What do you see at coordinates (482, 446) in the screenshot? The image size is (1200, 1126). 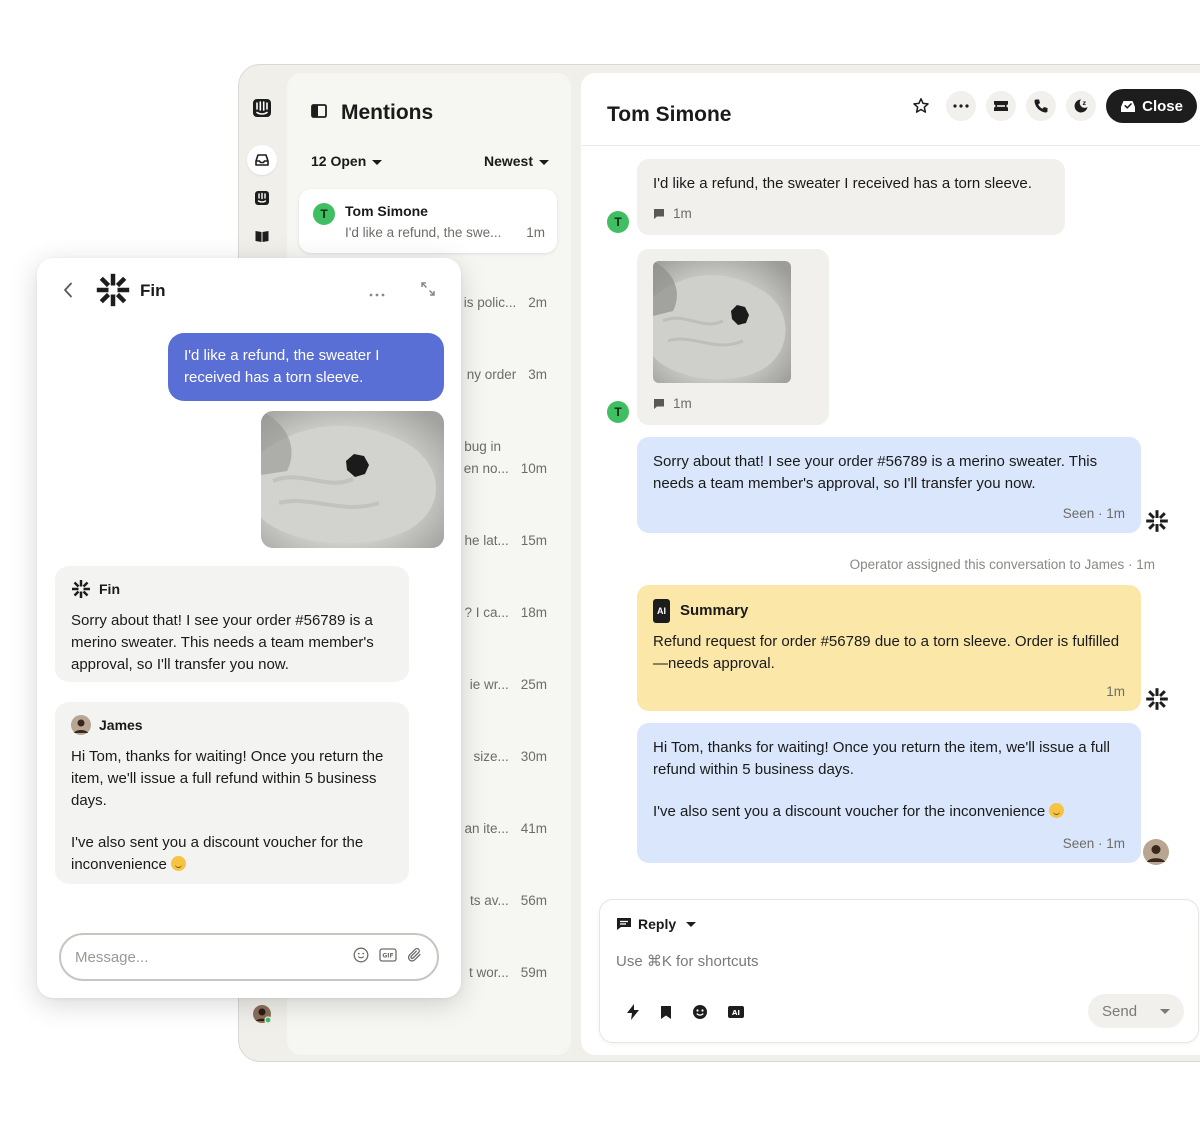 I see `conversation-preview-line: bug in` at bounding box center [482, 446].